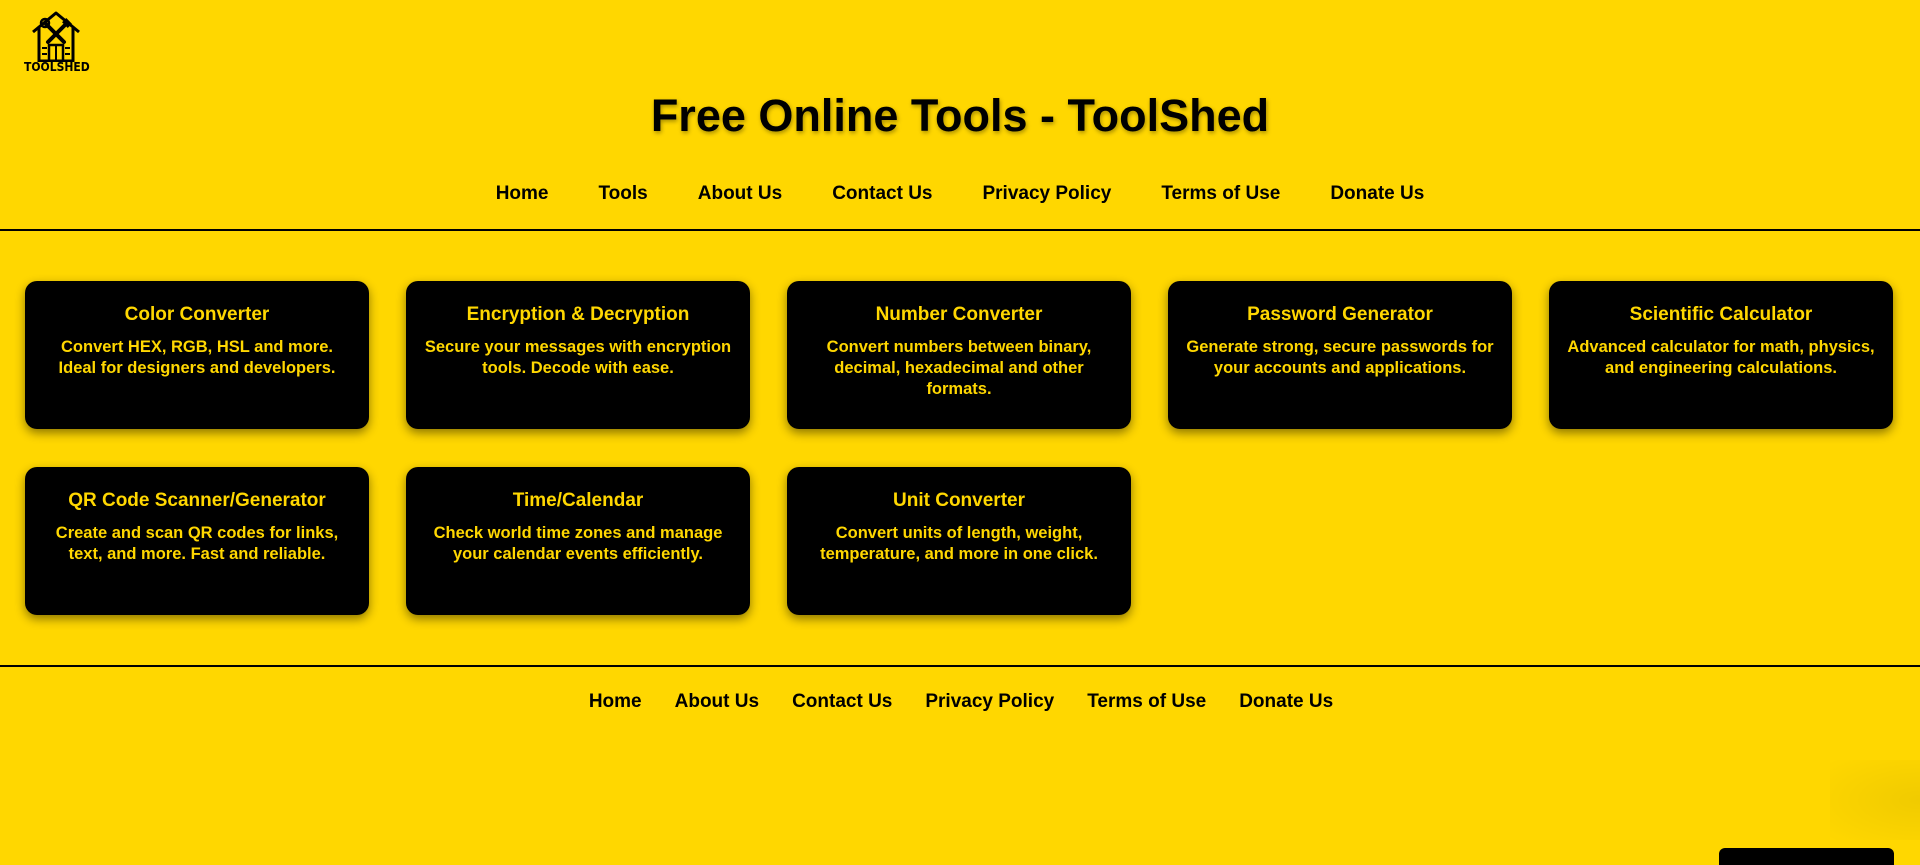  I want to click on footer-link-terms-of-use: Terms of Use, so click(1145, 702).